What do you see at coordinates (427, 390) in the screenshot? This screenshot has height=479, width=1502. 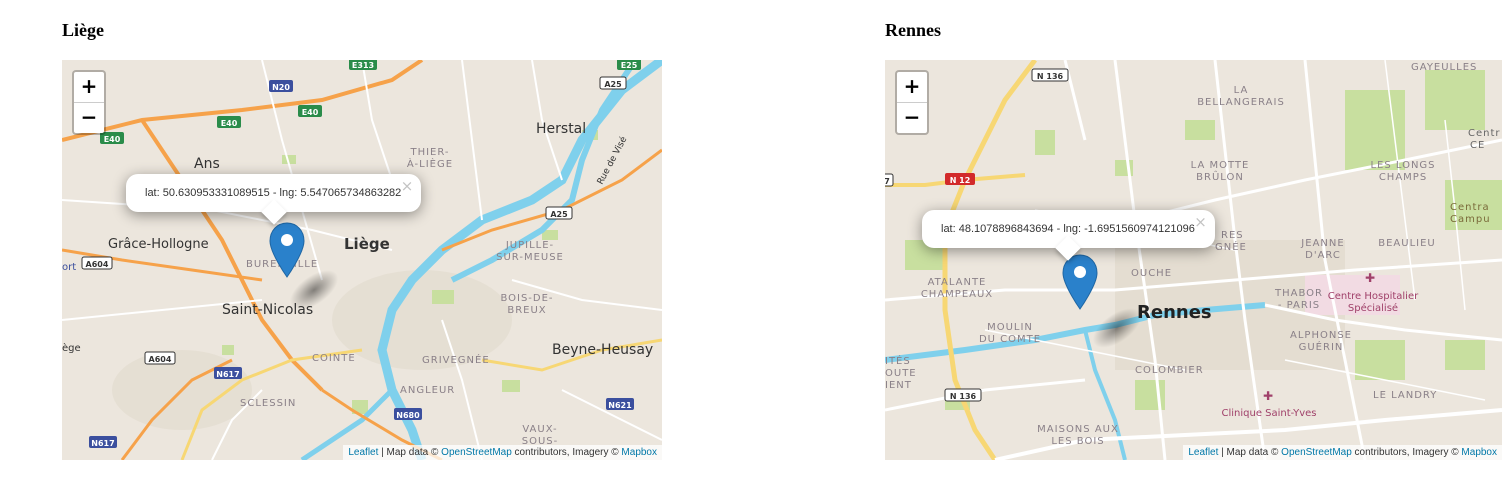 I see `label-angleur: ANGLEUR` at bounding box center [427, 390].